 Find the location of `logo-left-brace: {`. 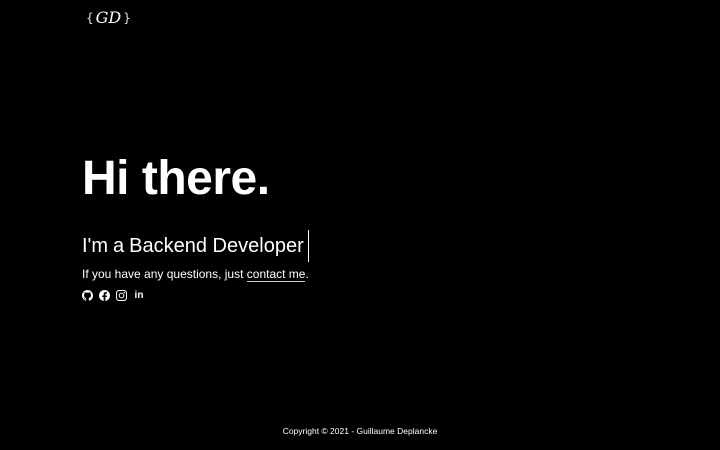

logo-left-brace: { is located at coordinates (90, 17).